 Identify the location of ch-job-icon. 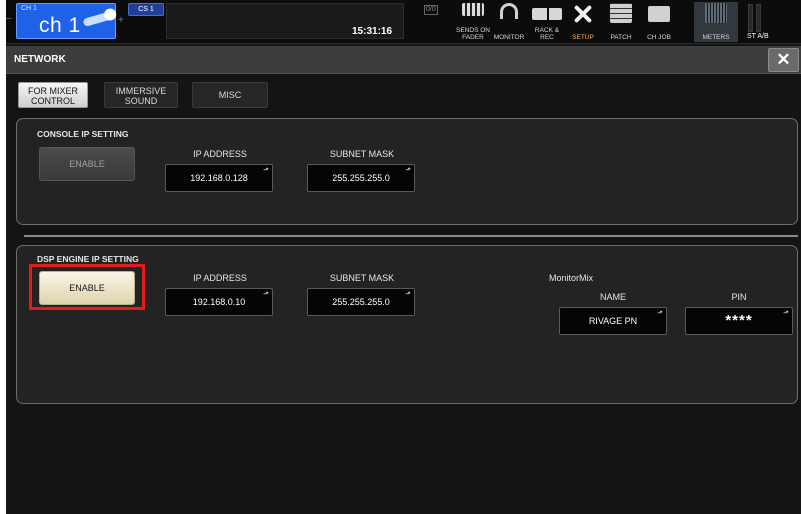
(659, 14).